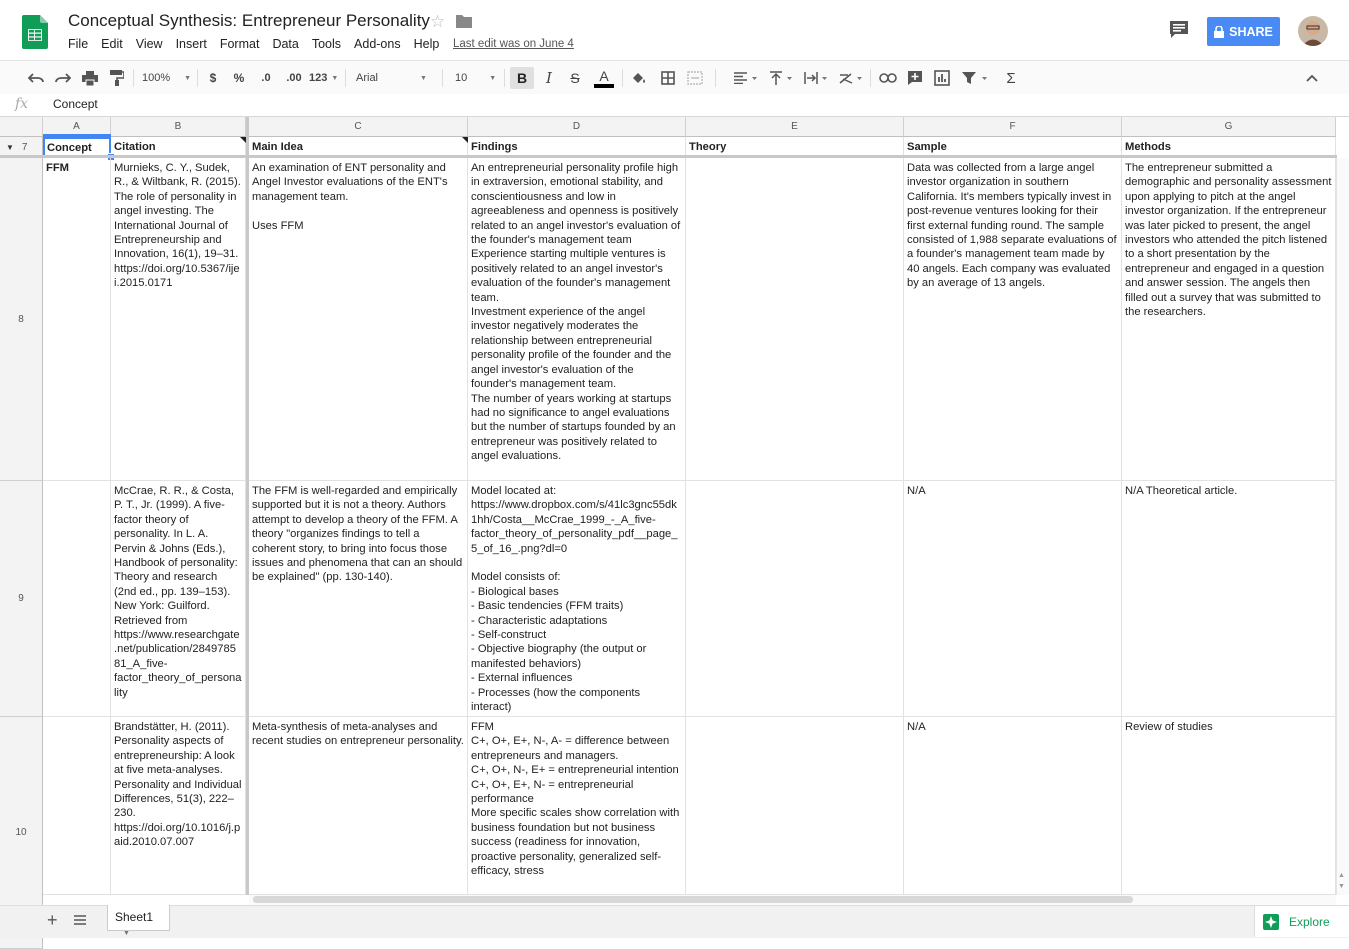  Describe the element at coordinates (1229, 599) in the screenshot. I see `cell-g9: N/A Theoretical article.` at that location.